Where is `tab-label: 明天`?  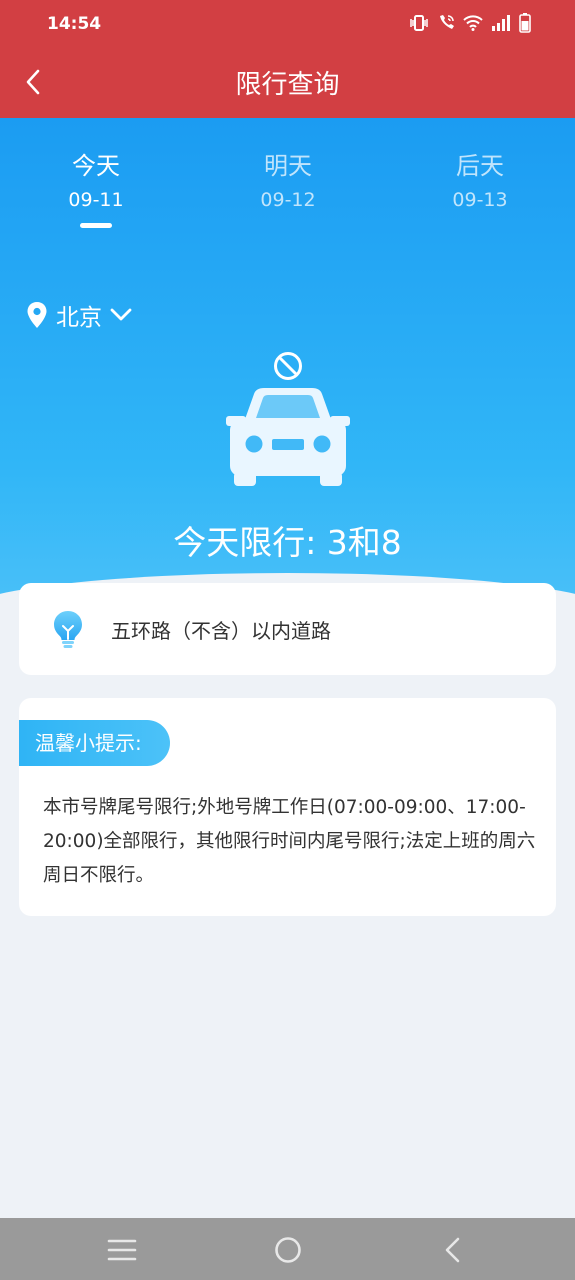
tab-label: 明天 is located at coordinates (288, 166).